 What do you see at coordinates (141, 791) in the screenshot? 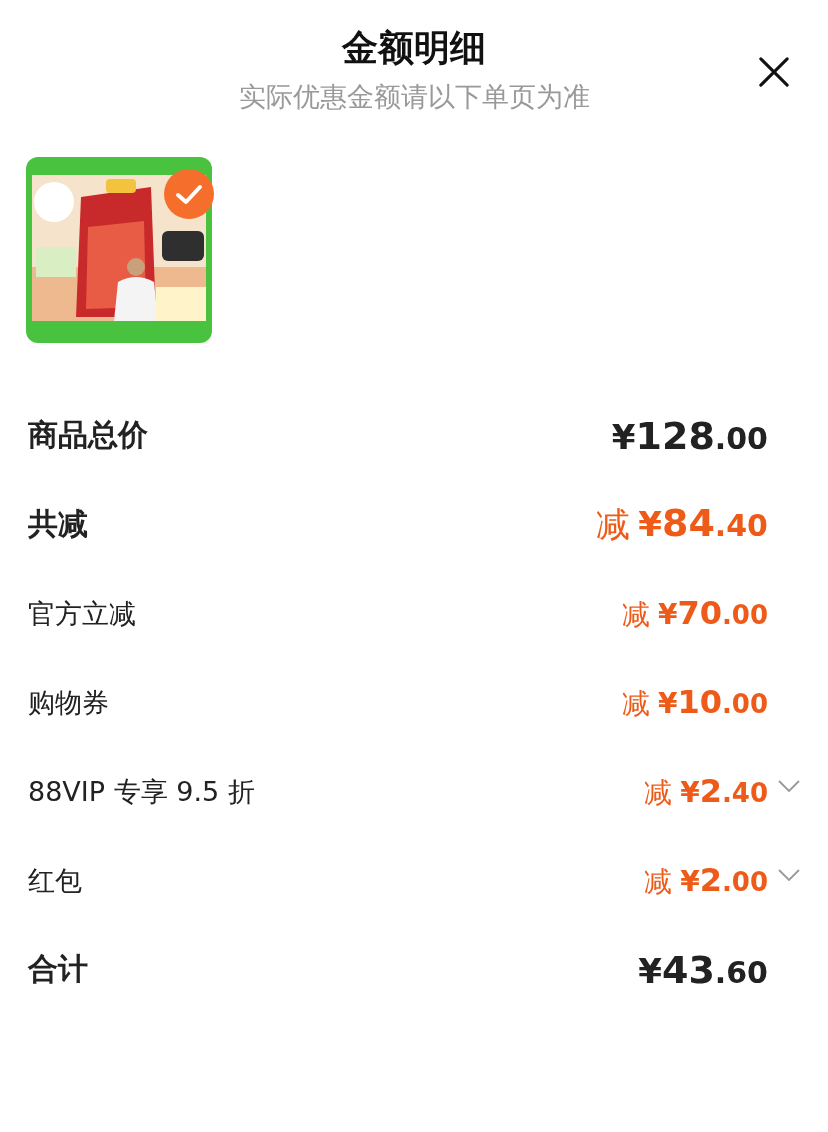
I see `row-label: 88VIP 专享 9.5 折` at bounding box center [141, 791].